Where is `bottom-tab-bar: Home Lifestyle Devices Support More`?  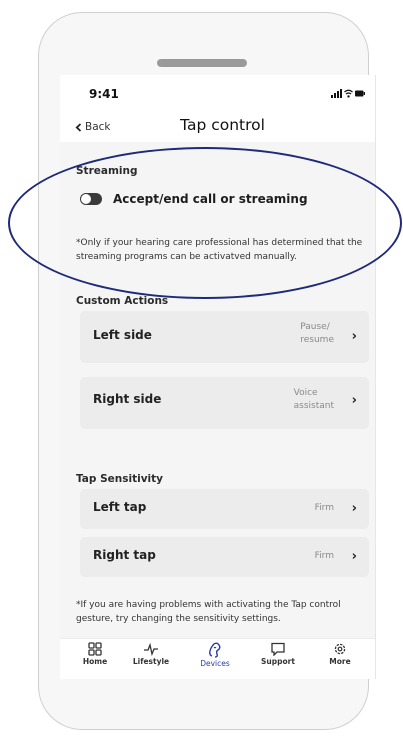 bottom-tab-bar: Home Lifestyle Devices Support More is located at coordinates (217, 658).